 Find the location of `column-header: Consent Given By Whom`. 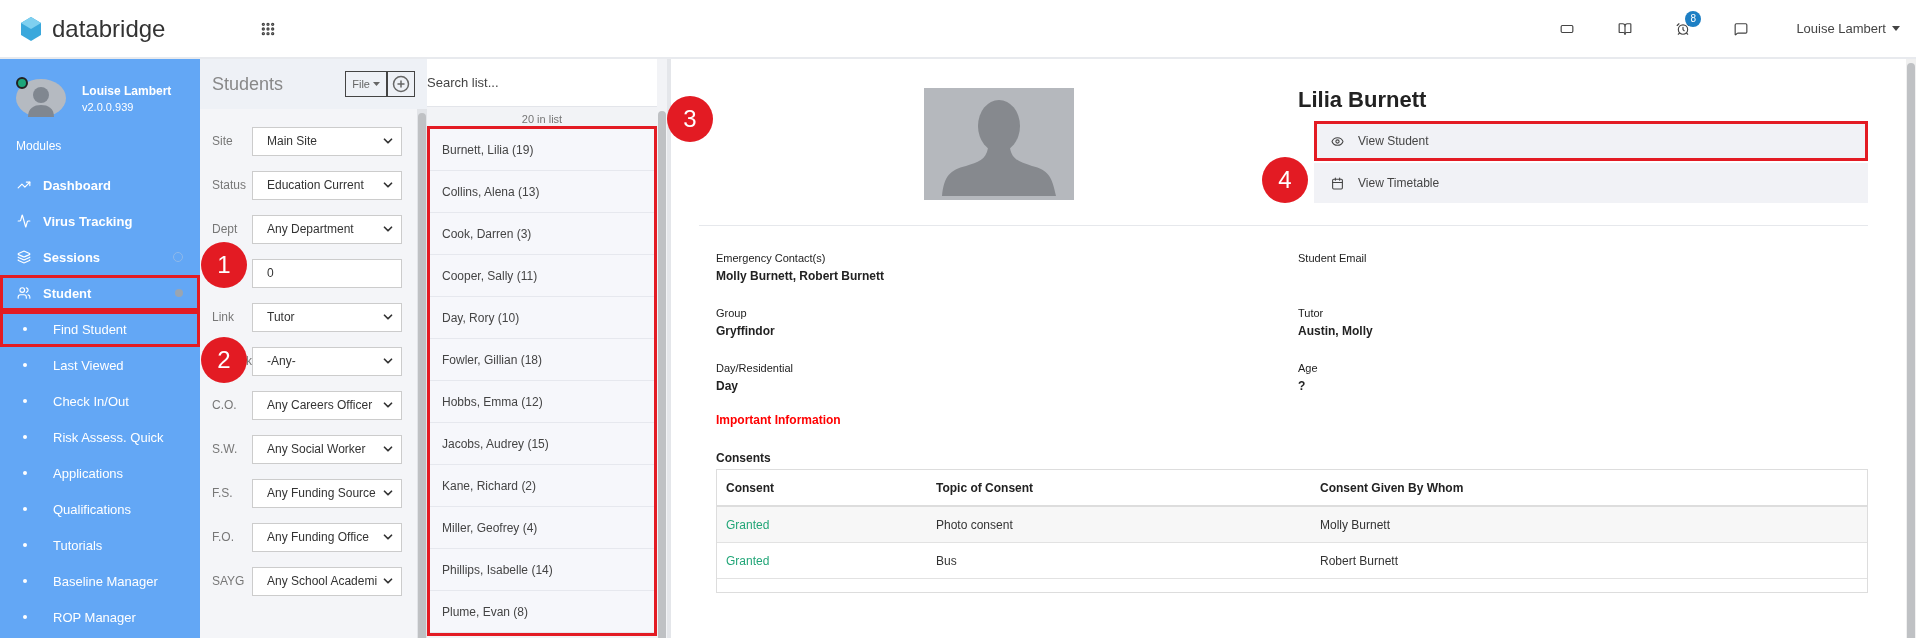

column-header: Consent Given By Whom is located at coordinates (1392, 487).